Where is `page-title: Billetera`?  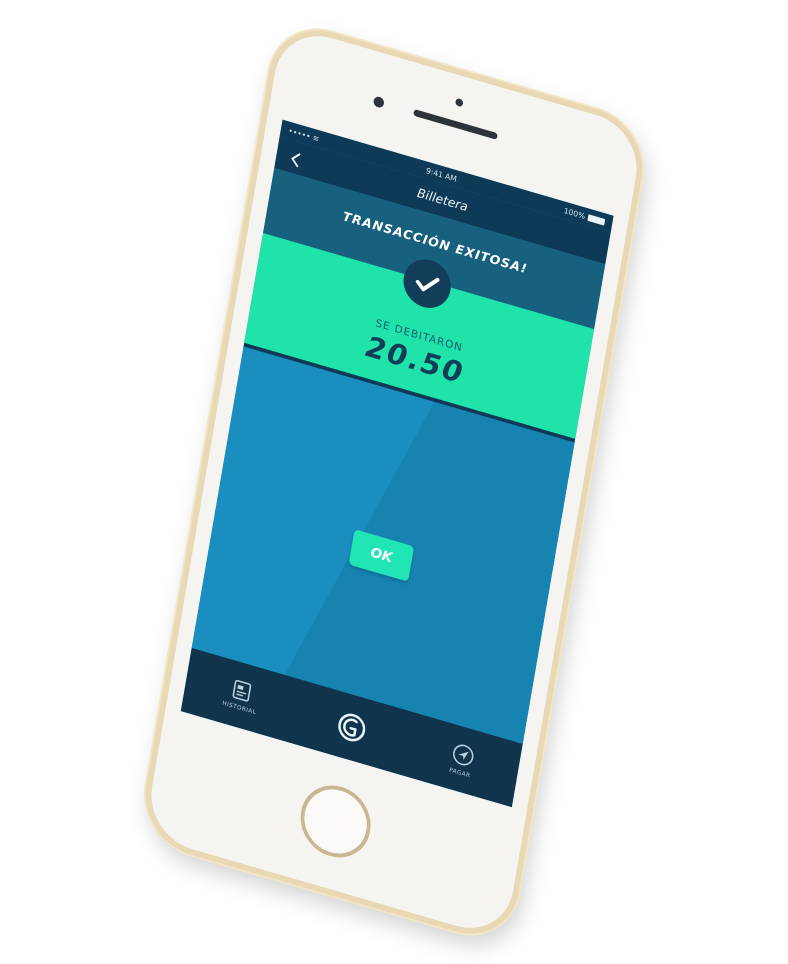 page-title: Billetera is located at coordinates (442, 200).